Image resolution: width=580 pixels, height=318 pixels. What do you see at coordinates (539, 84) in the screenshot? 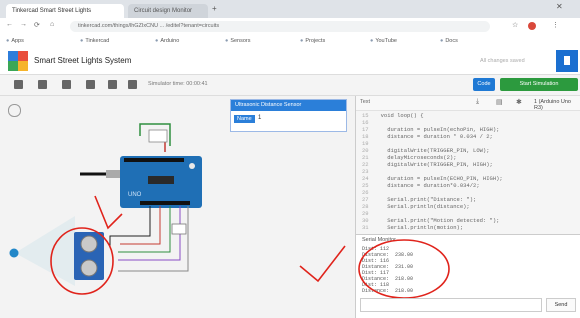
I see `start-simulation-button: Start Simulation` at bounding box center [539, 84].